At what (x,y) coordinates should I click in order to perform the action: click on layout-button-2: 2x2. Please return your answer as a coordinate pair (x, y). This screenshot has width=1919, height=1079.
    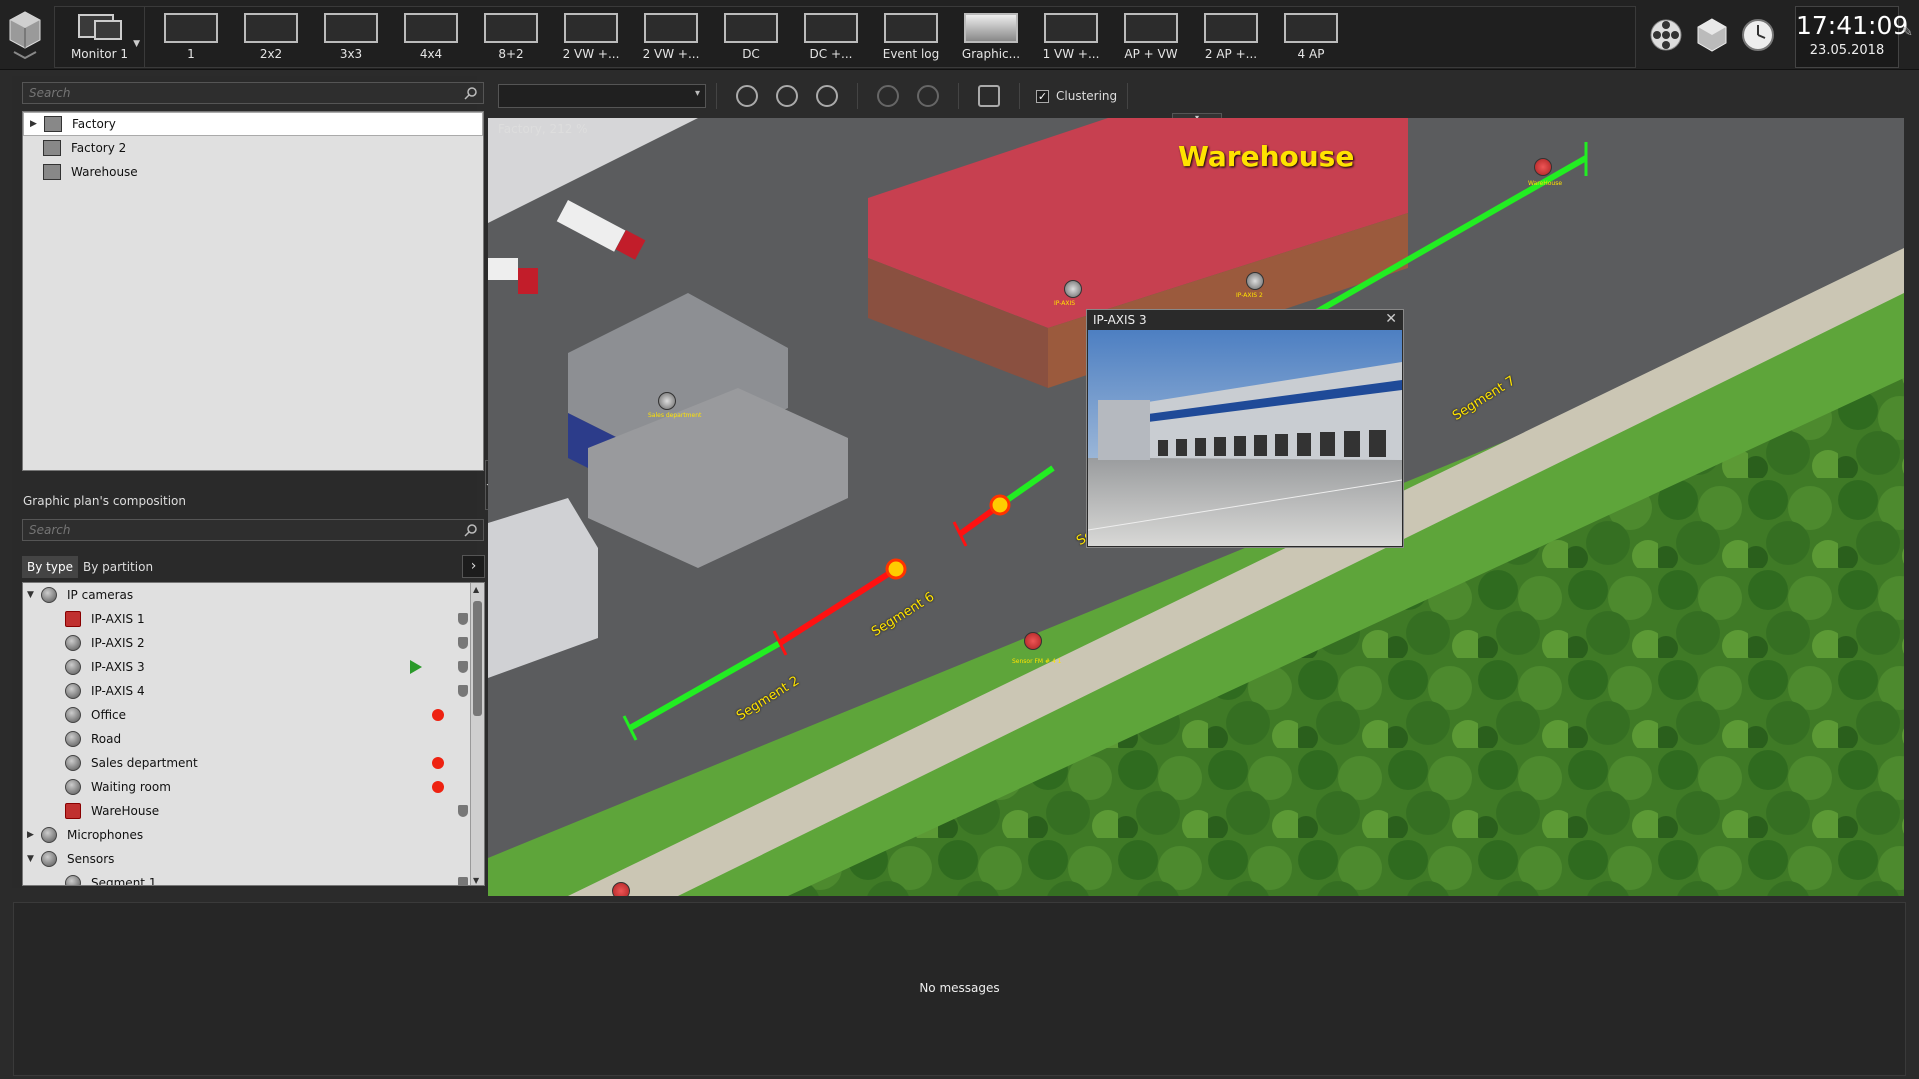
    Looking at the image, I should click on (271, 37).